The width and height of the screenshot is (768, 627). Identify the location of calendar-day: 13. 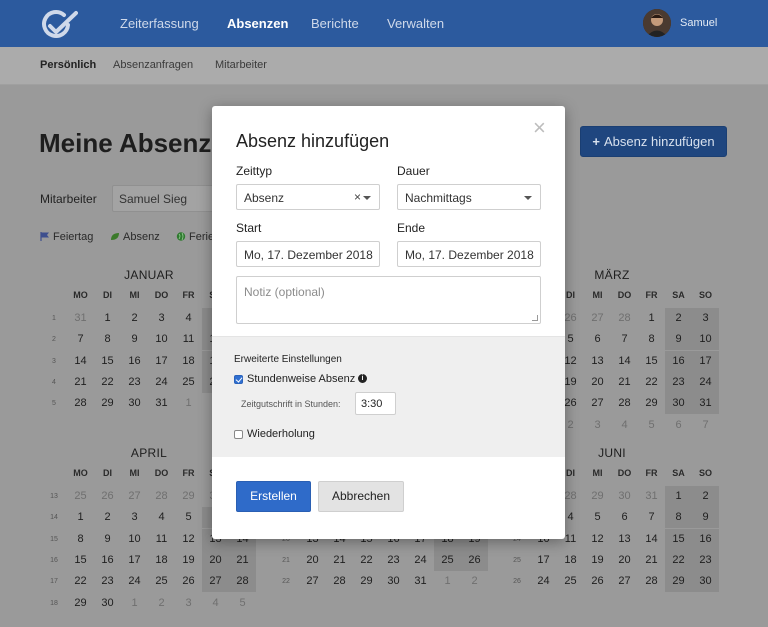
(597, 361).